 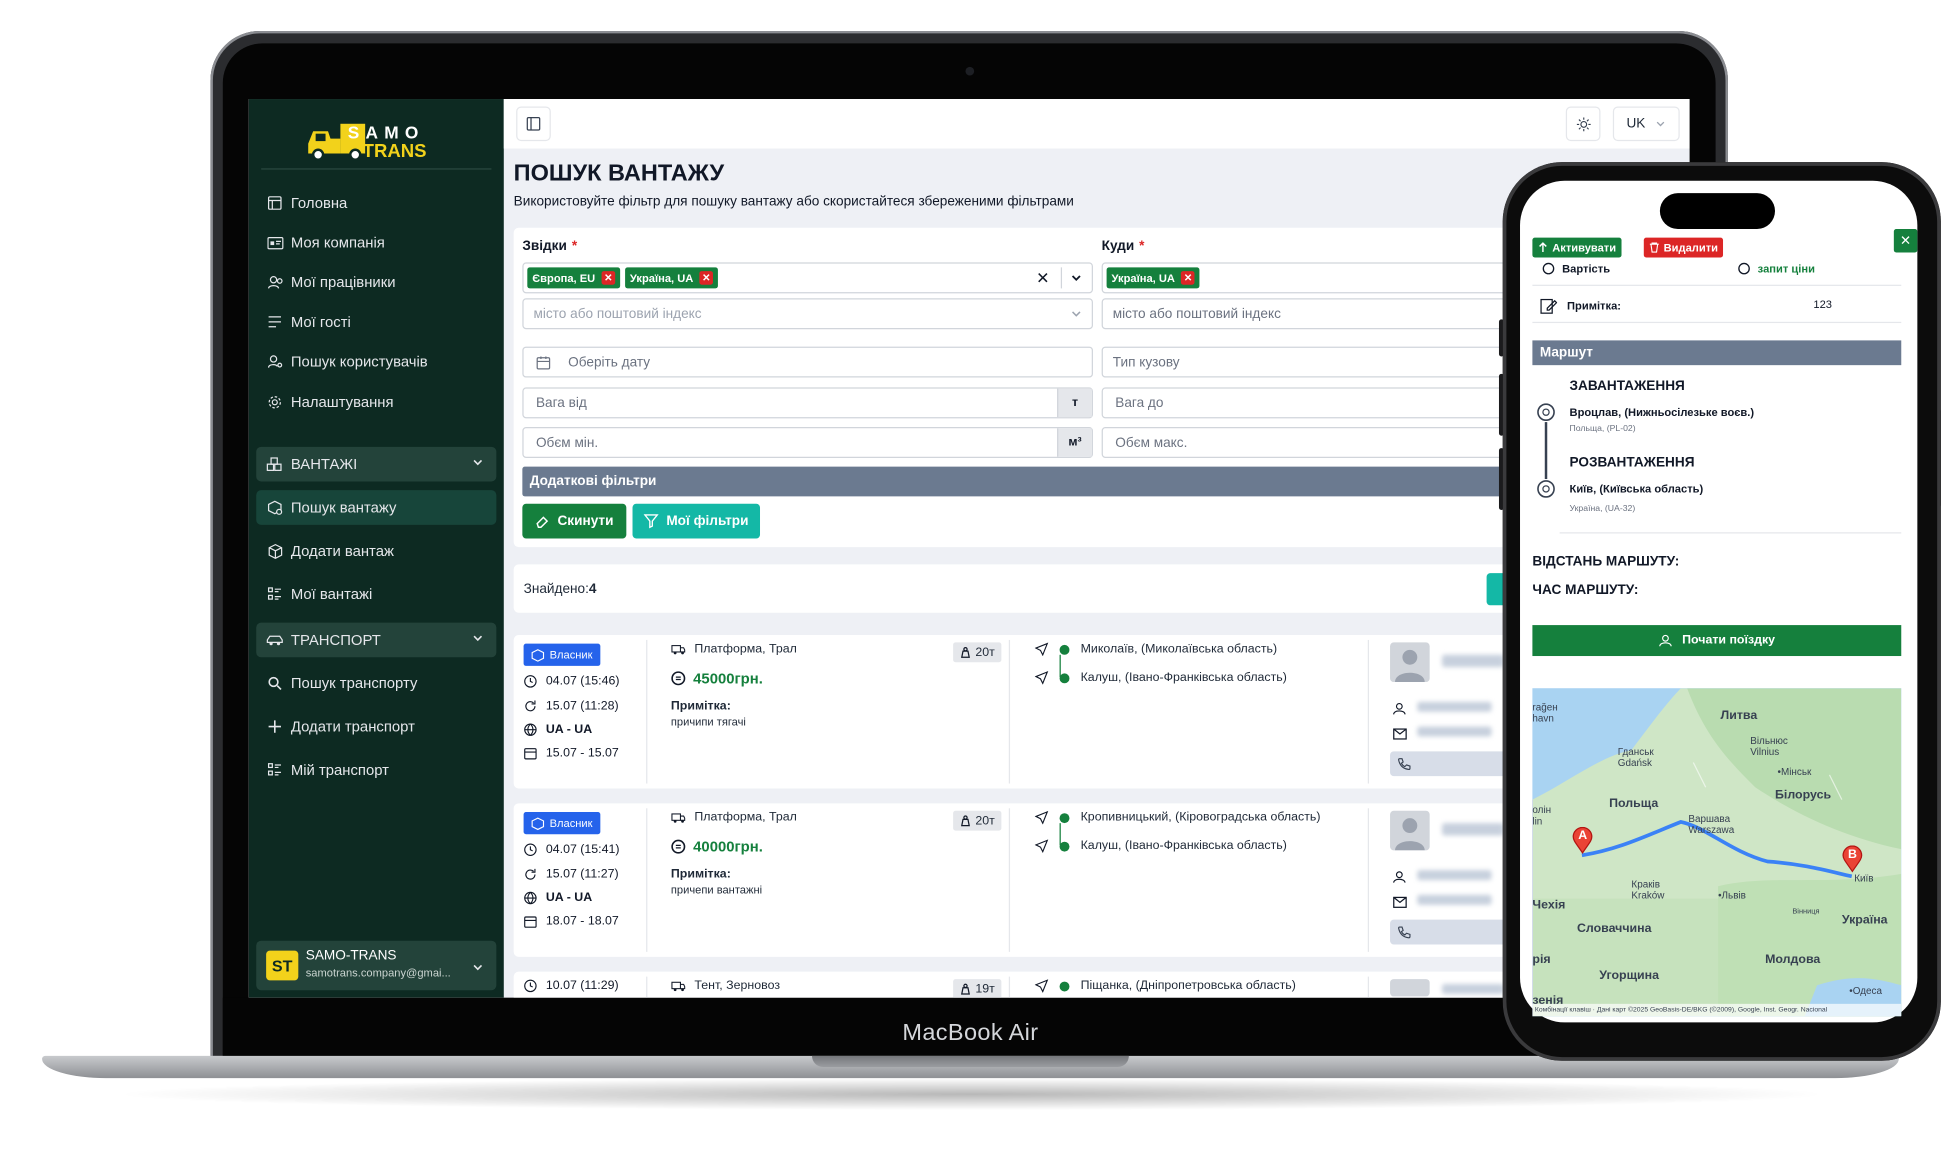 I want to click on sidebar-item-label: Мої працівники, so click(x=343, y=282).